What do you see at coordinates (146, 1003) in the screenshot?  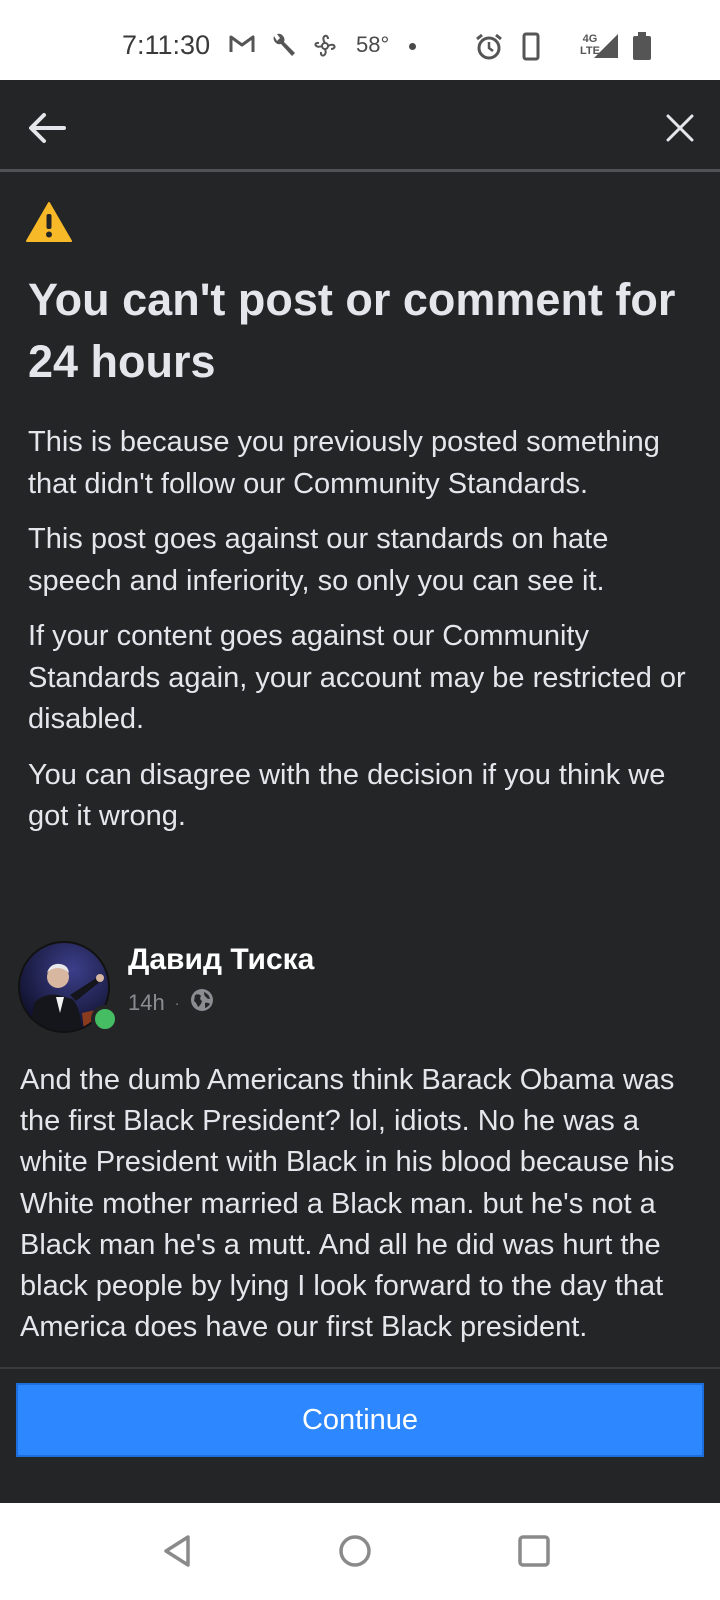 I see `post-time: 14h` at bounding box center [146, 1003].